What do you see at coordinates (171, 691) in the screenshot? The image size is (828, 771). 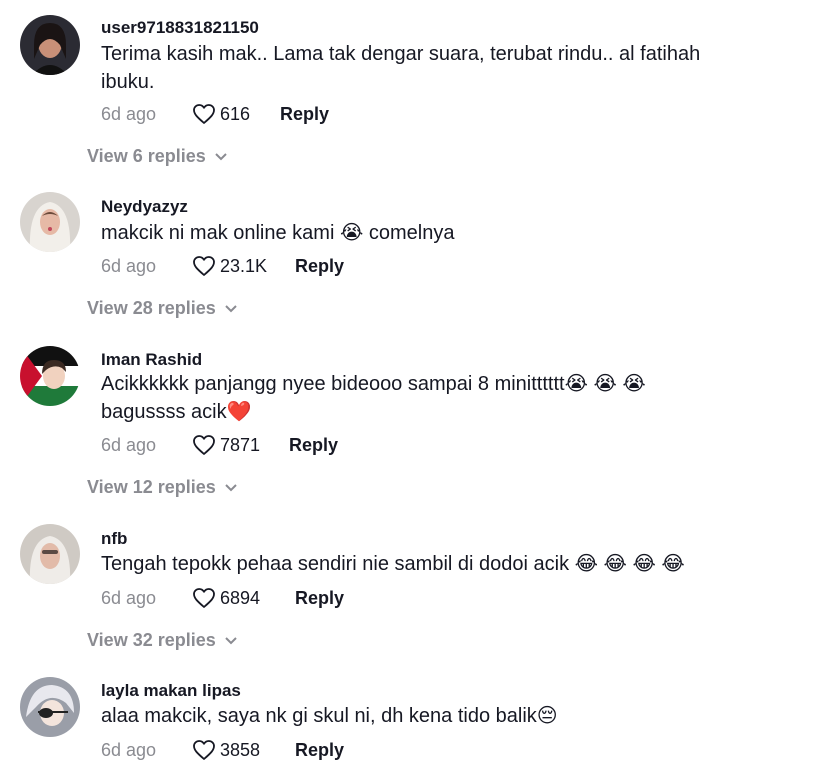 I see `comment-username: layla makan lipas` at bounding box center [171, 691].